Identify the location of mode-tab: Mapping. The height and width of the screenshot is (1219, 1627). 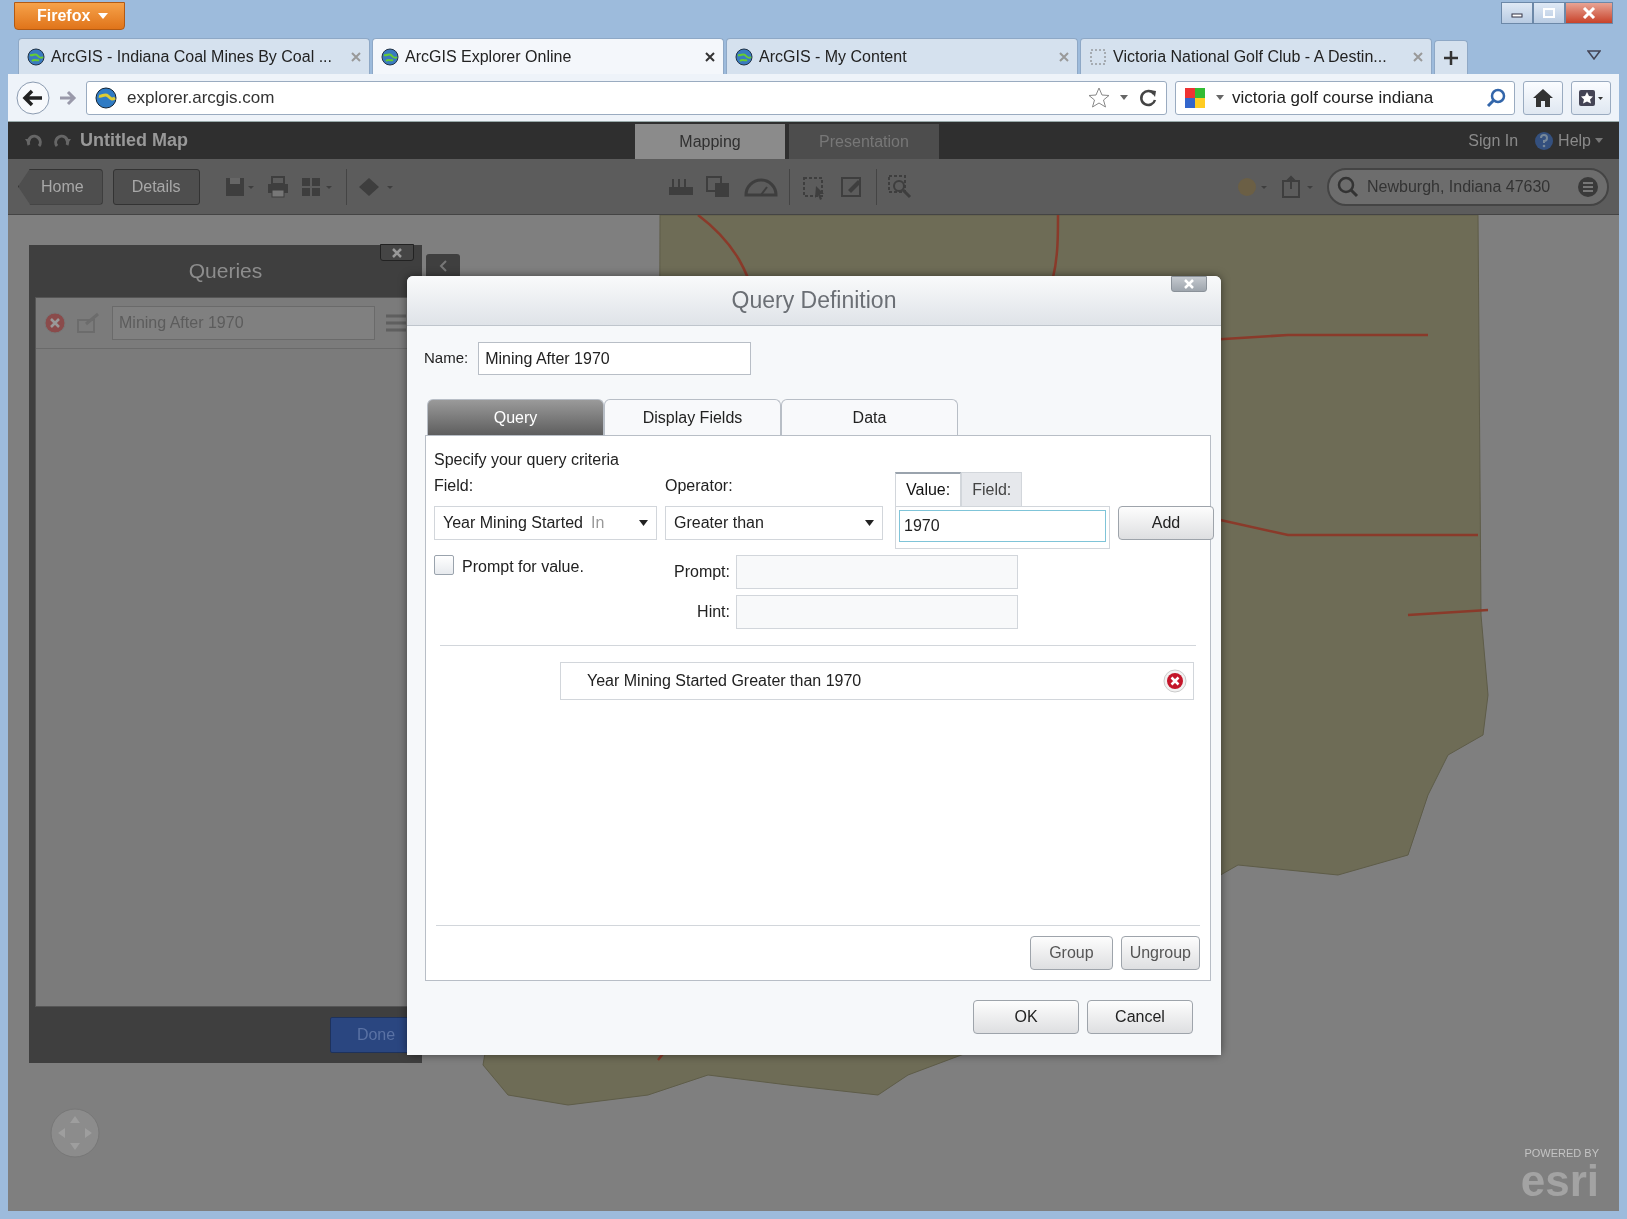
(710, 141).